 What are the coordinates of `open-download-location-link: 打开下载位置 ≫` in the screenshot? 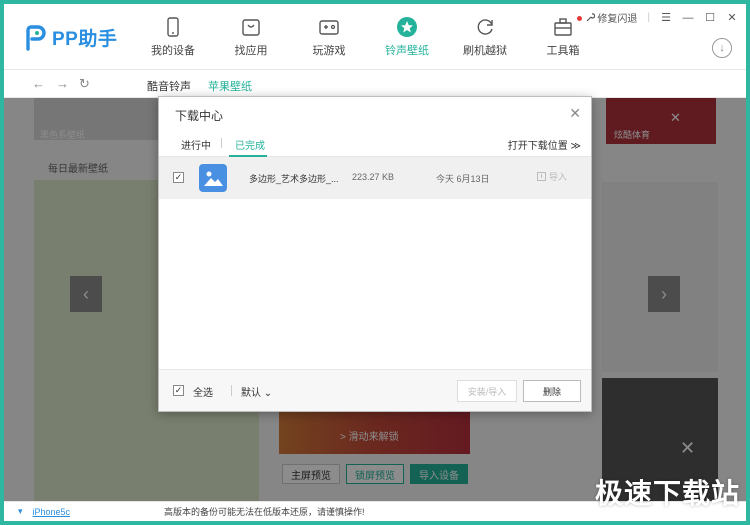 It's located at (544, 144).